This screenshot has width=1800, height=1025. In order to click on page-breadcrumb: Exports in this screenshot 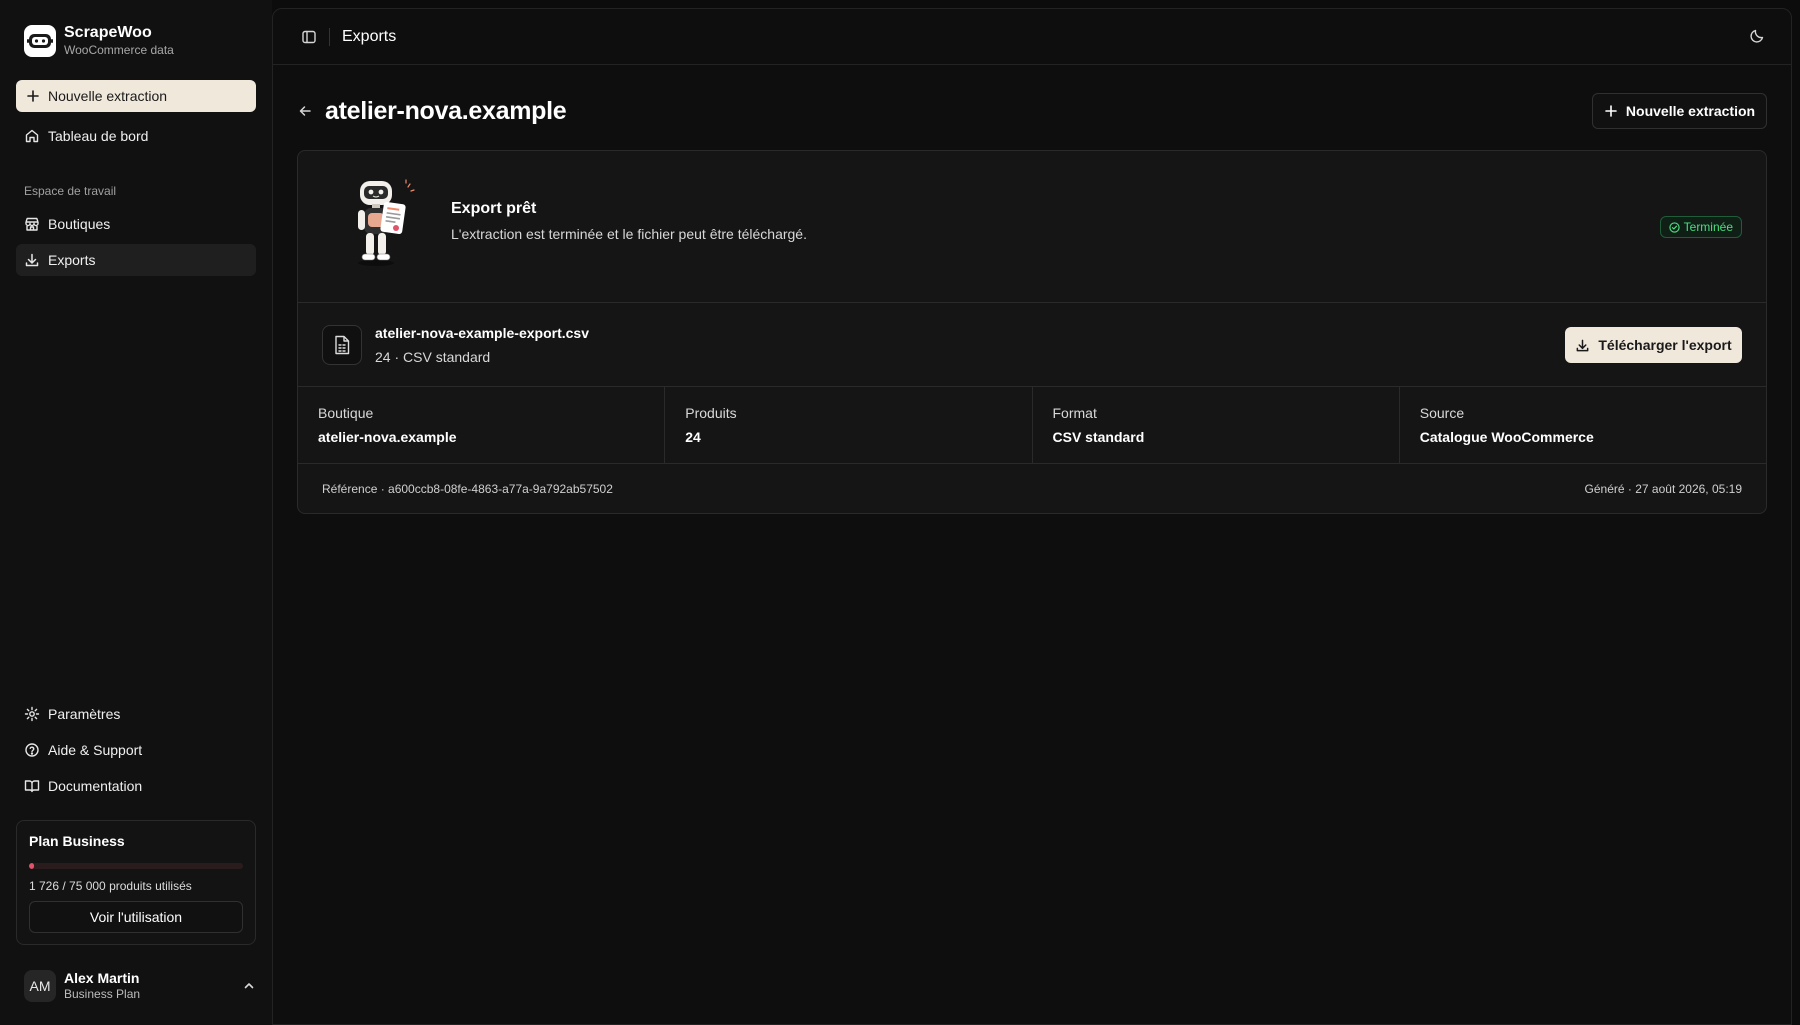, I will do `click(369, 36)`.